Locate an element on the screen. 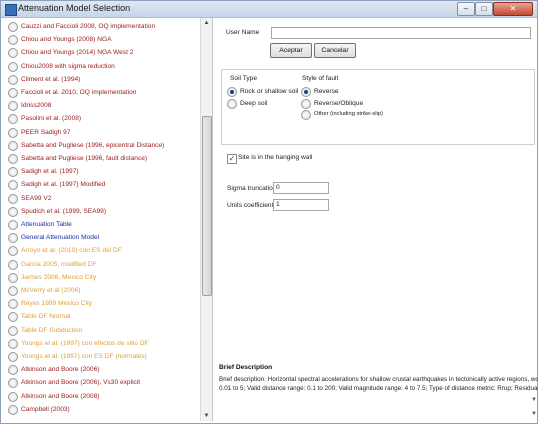 This screenshot has height=424, width=538. soil-type-title: Soil Type is located at coordinates (244, 78).